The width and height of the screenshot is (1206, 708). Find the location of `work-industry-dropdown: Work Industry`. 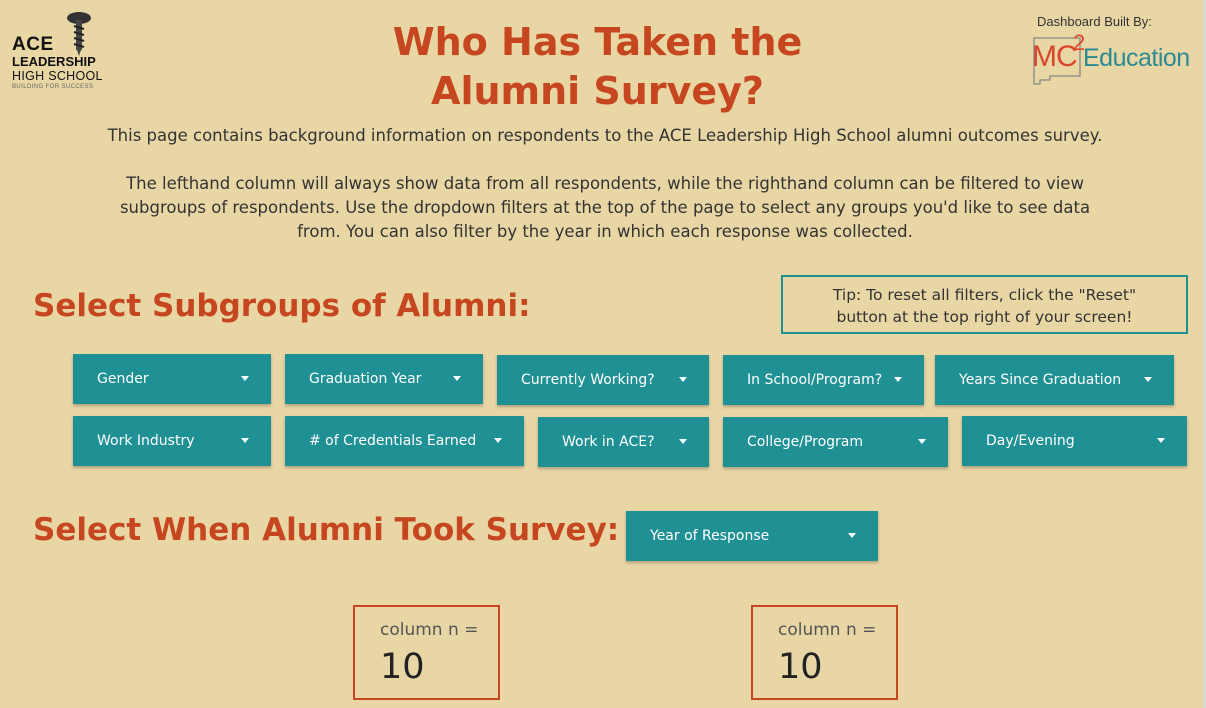

work-industry-dropdown: Work Industry is located at coordinates (172, 441).